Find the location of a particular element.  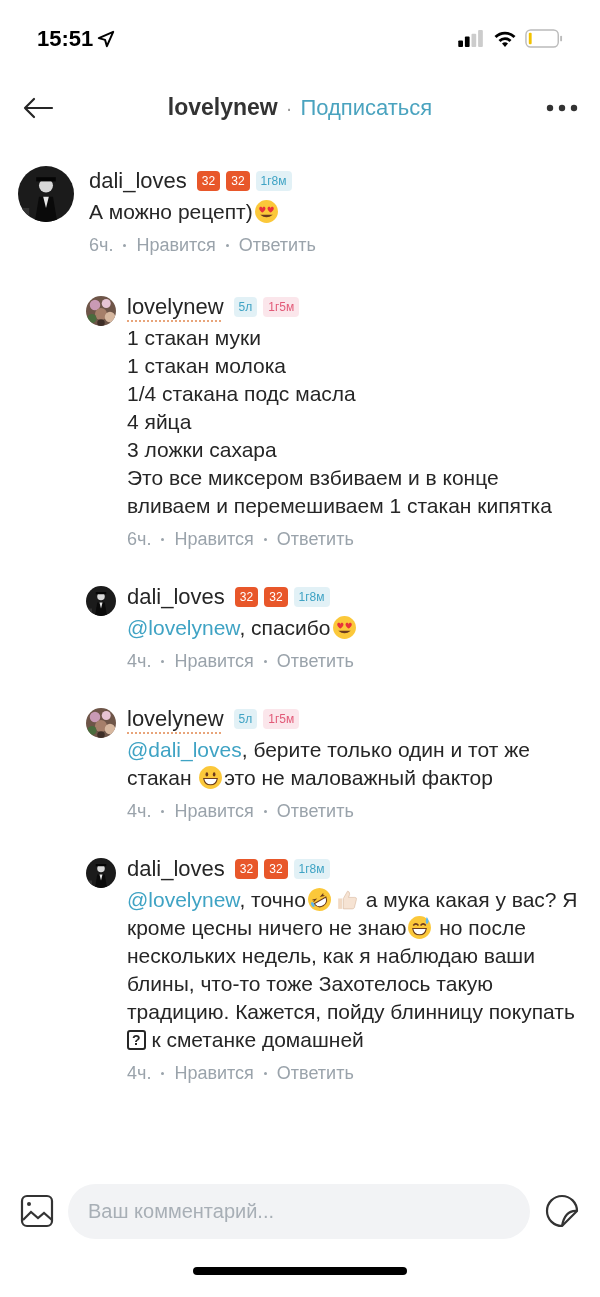

missing-glyph-icon: ? is located at coordinates (136, 1040).